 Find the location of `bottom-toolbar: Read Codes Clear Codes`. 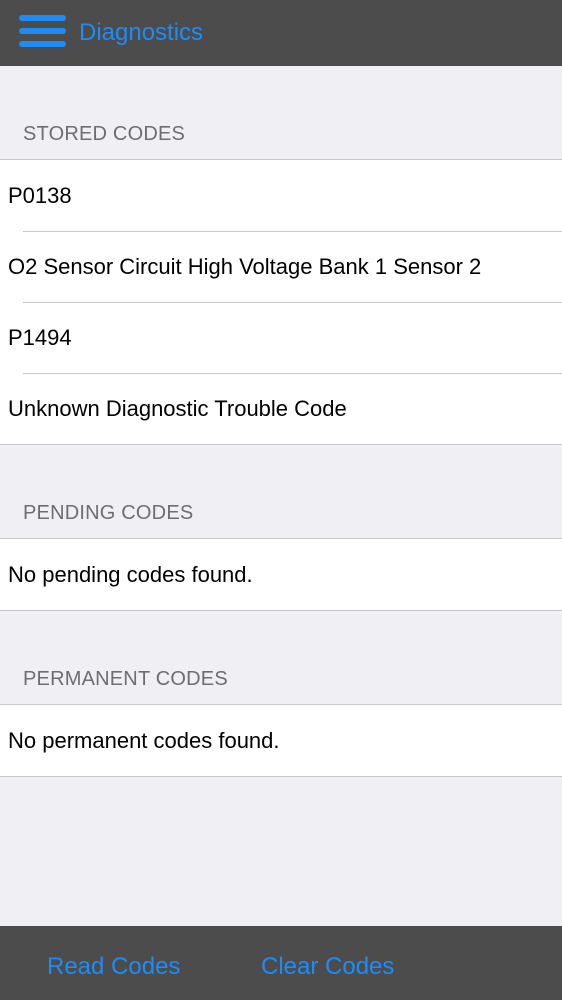

bottom-toolbar: Read Codes Clear Codes is located at coordinates (281, 963).